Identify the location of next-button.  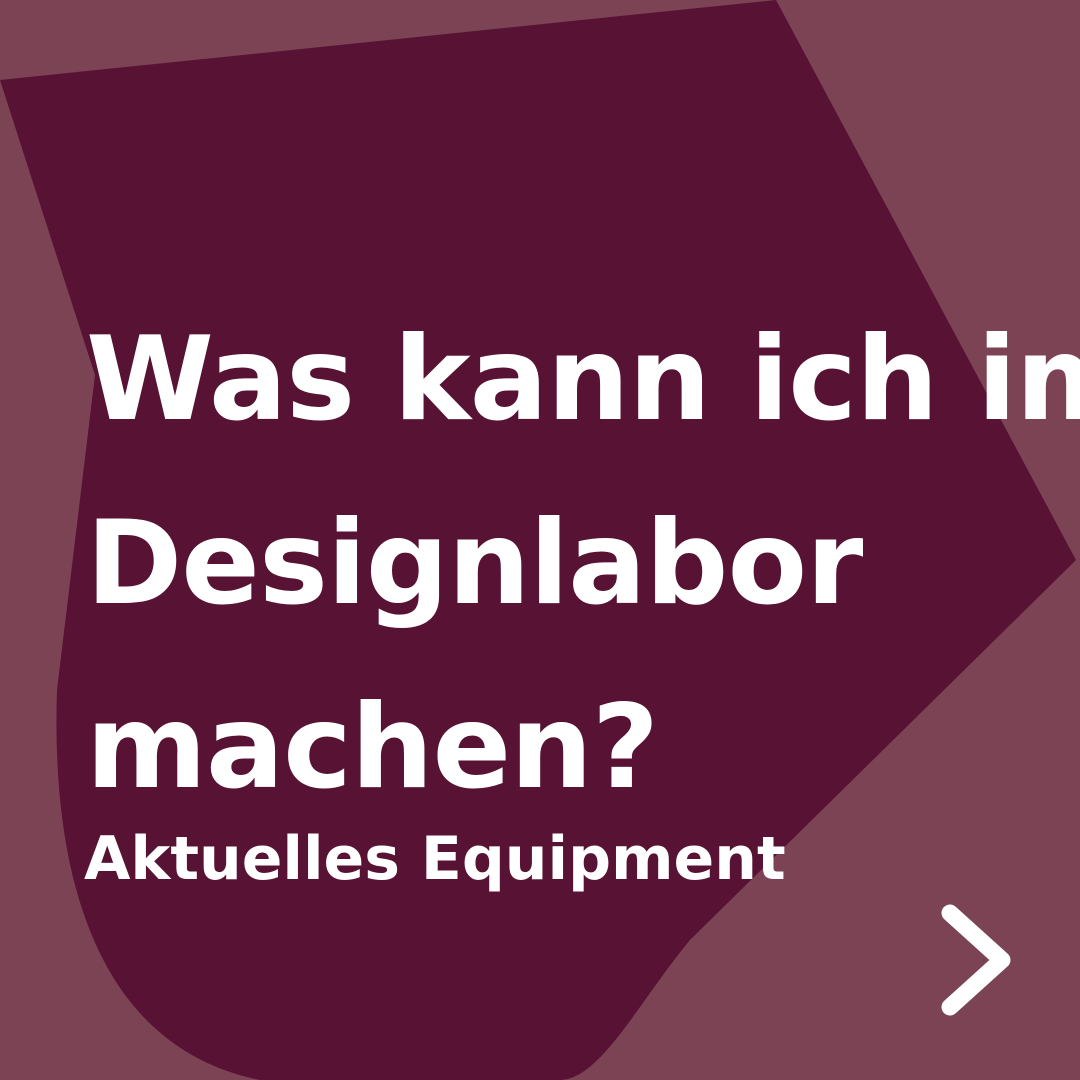
(980, 960).